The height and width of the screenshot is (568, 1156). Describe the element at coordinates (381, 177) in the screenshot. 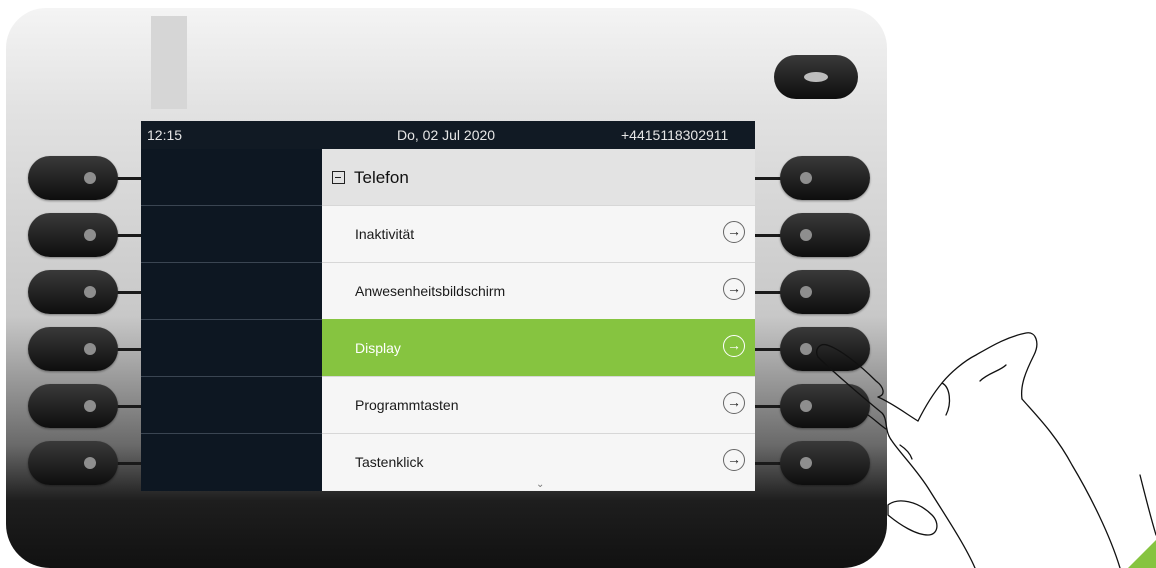

I see `menu-title: Telefon` at that location.